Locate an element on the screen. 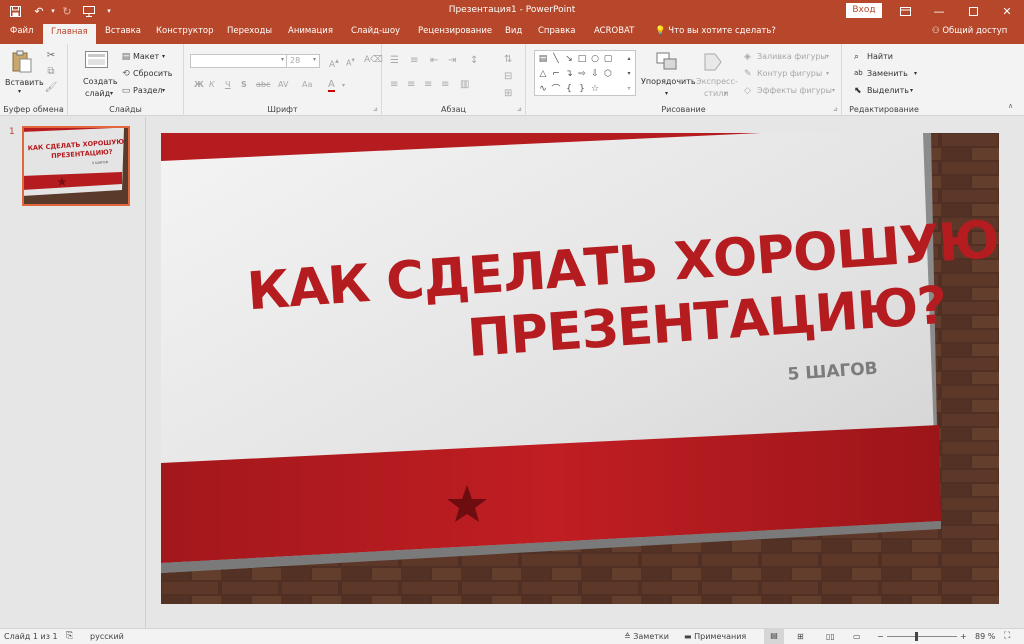 Image resolution: width=1024 pixels, height=644 pixels. text-direction-icon: ⇅ is located at coordinates (508, 59).